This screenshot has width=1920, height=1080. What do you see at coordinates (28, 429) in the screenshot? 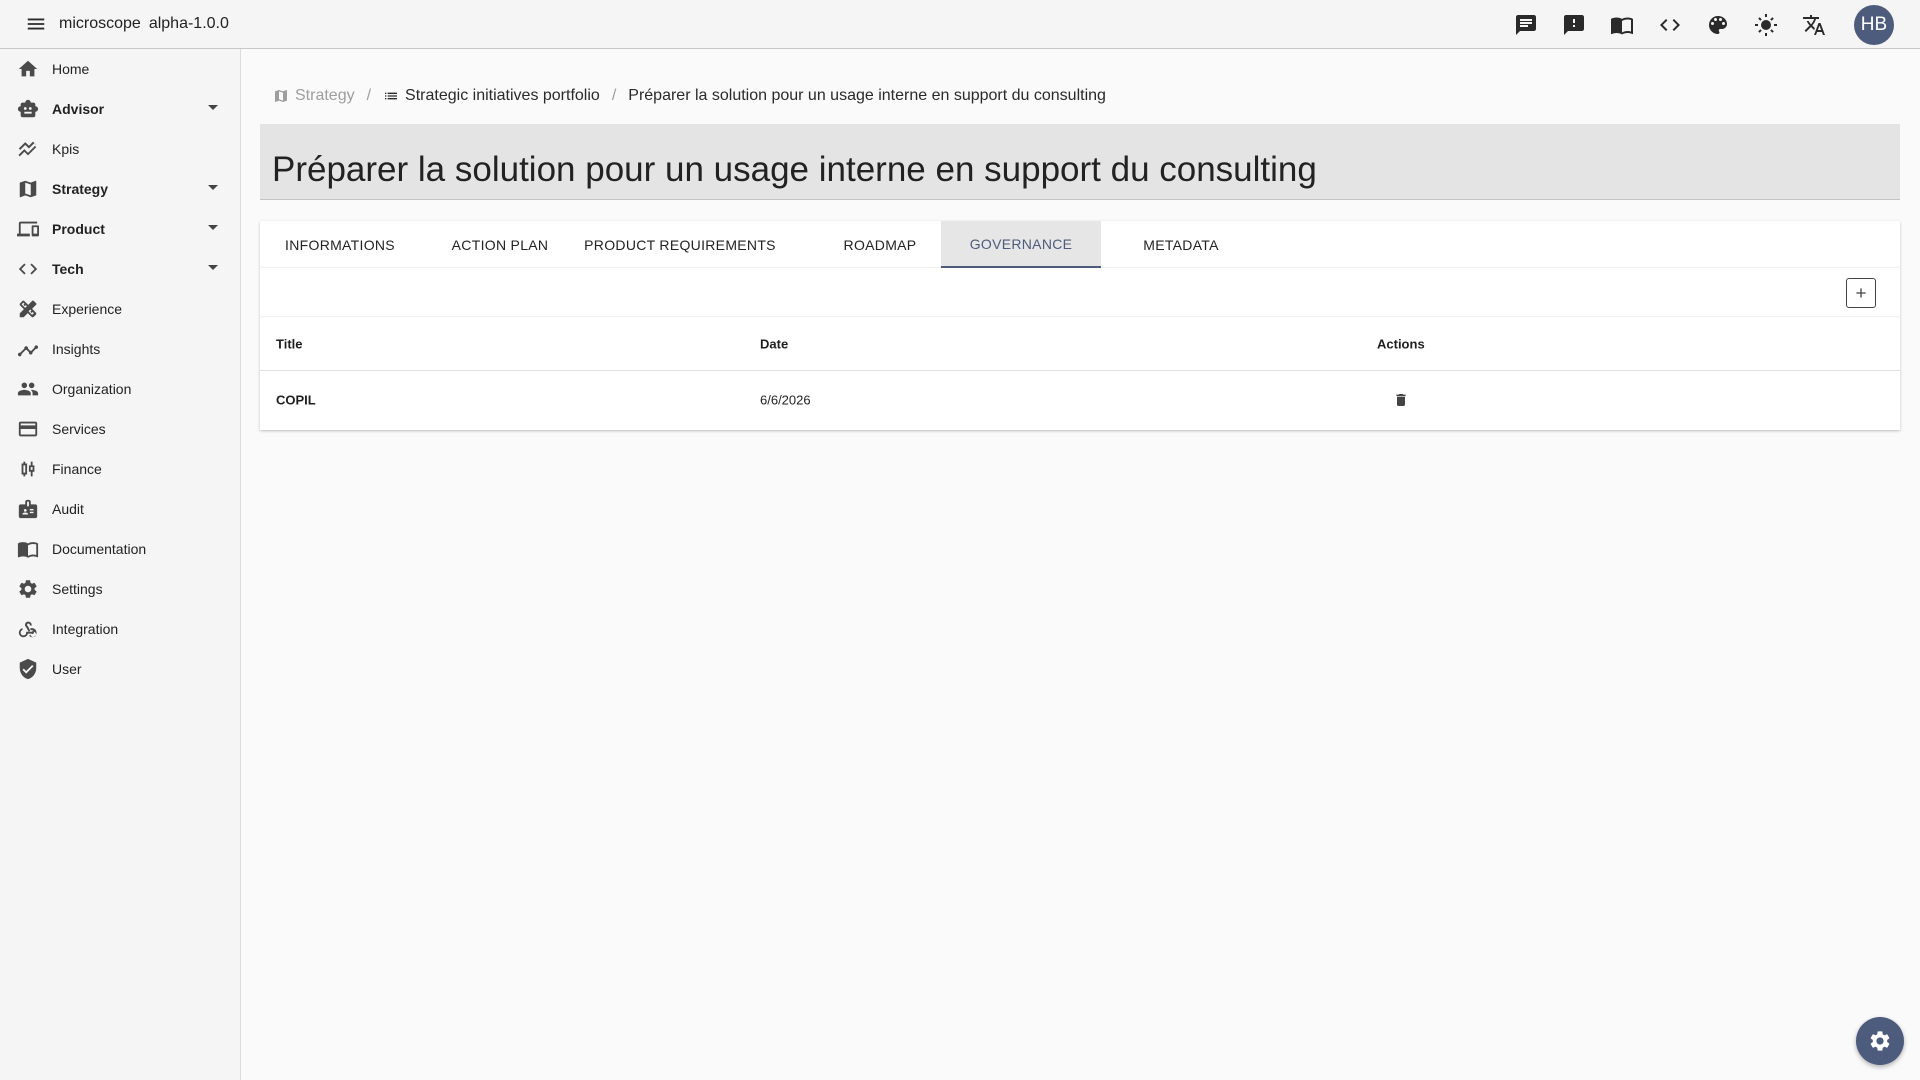
I see `card-icon` at bounding box center [28, 429].